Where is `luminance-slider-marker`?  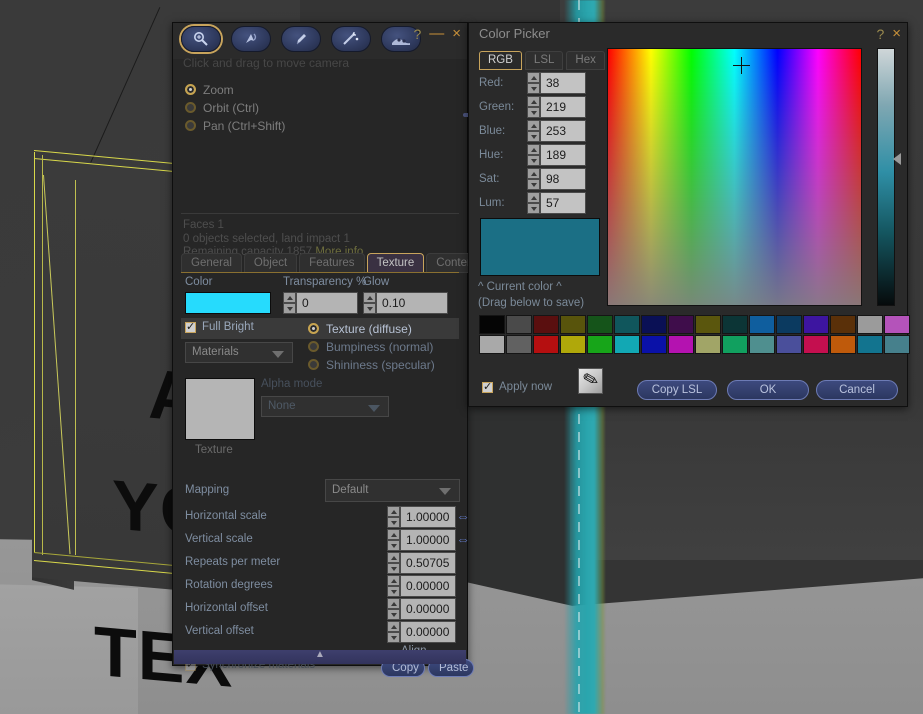 luminance-slider-marker is located at coordinates (897, 158).